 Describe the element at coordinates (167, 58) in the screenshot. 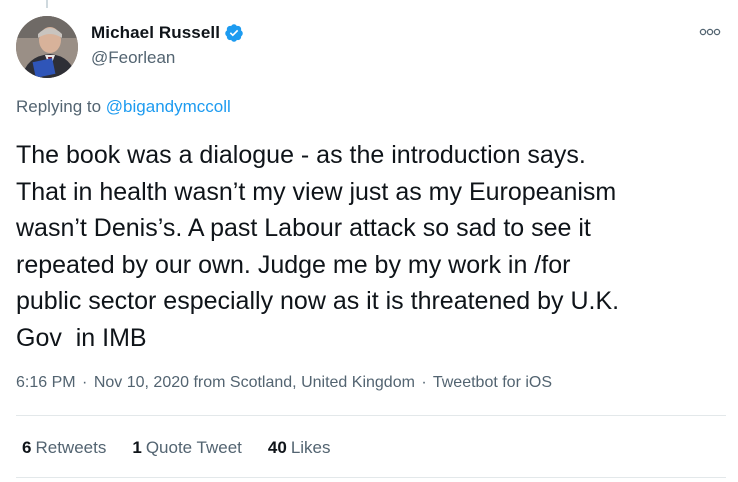

I see `author-handle: @Feorlean` at that location.